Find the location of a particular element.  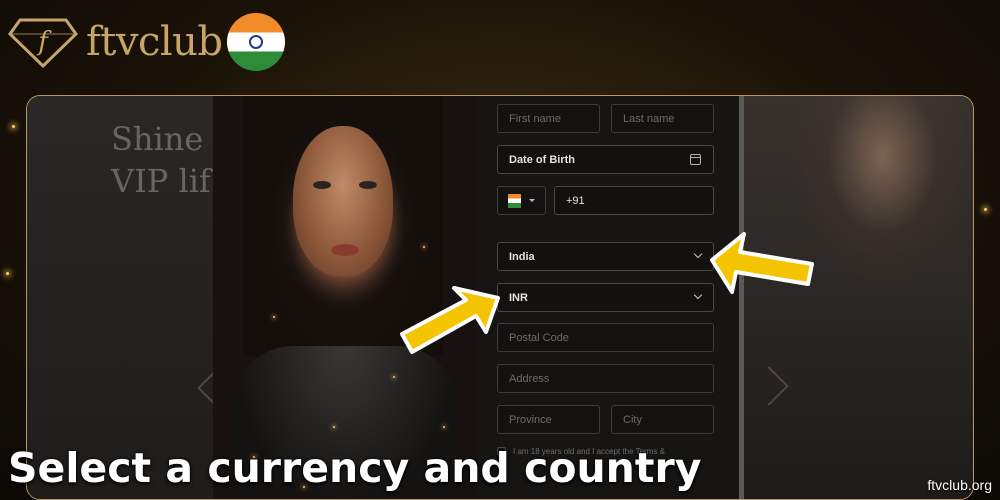

address-placeholder: Address is located at coordinates (529, 378).